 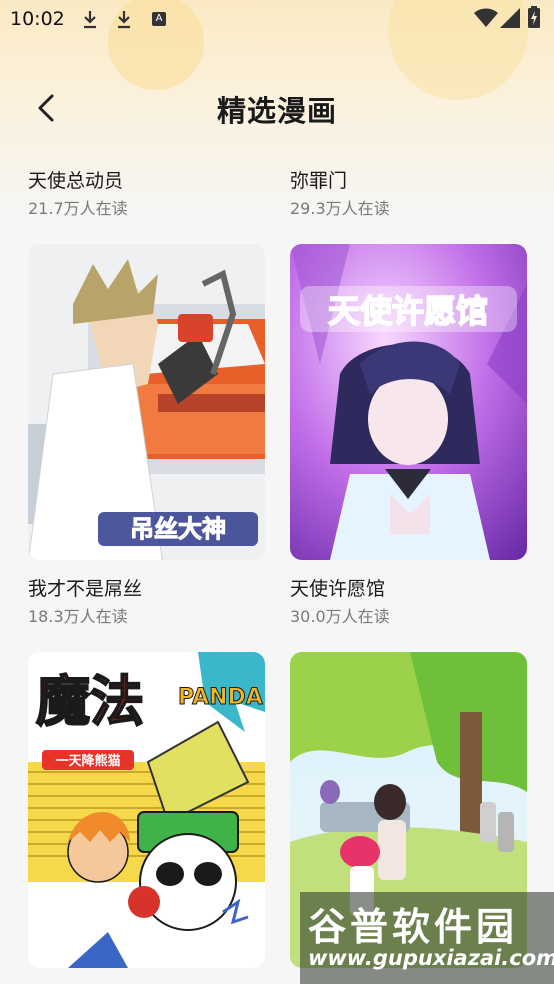 I want to click on reader-count: 21.7万人在读, so click(x=78, y=208).